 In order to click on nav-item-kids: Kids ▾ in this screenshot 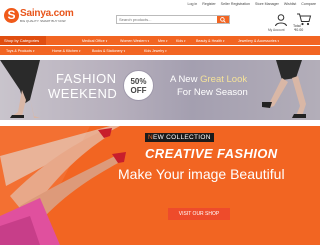, I will do `click(181, 41)`.